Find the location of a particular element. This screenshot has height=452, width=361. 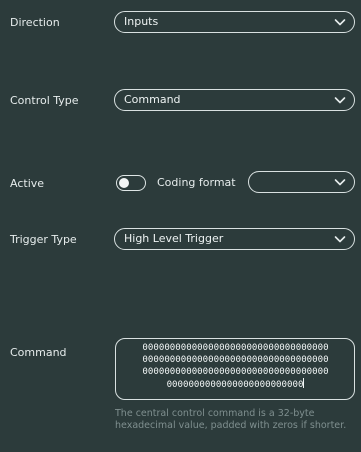

command-line: 0000000000000000000000000 is located at coordinates (235, 385).